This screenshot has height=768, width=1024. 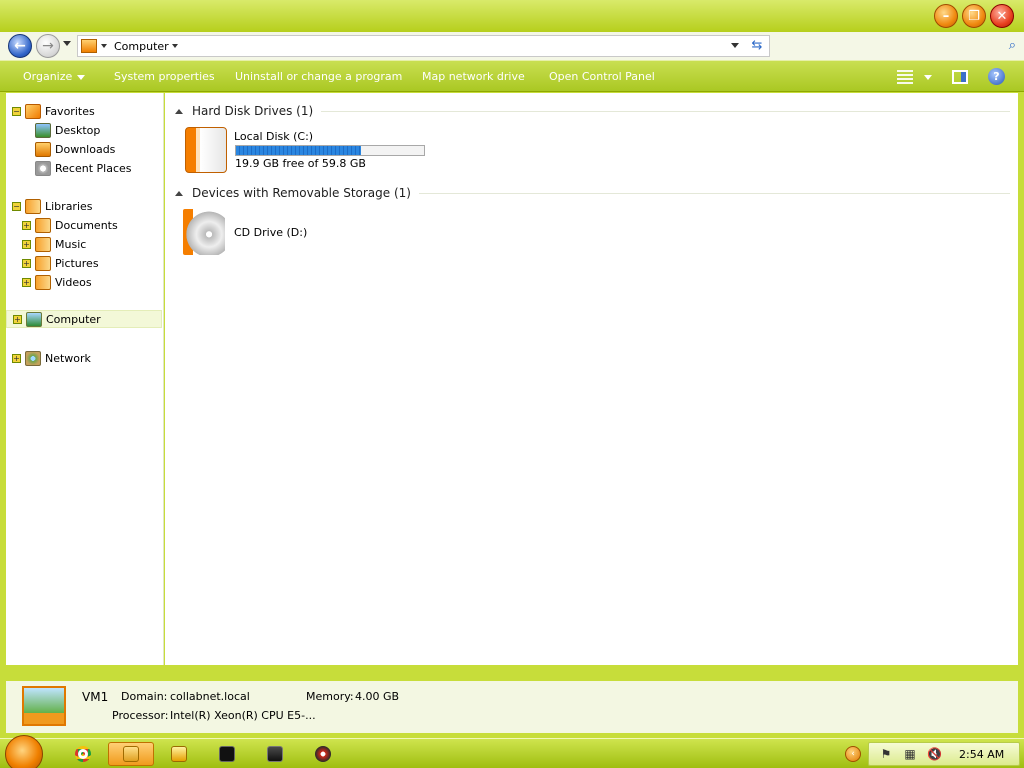 I want to click on back-button: ←, so click(x=20, y=46).